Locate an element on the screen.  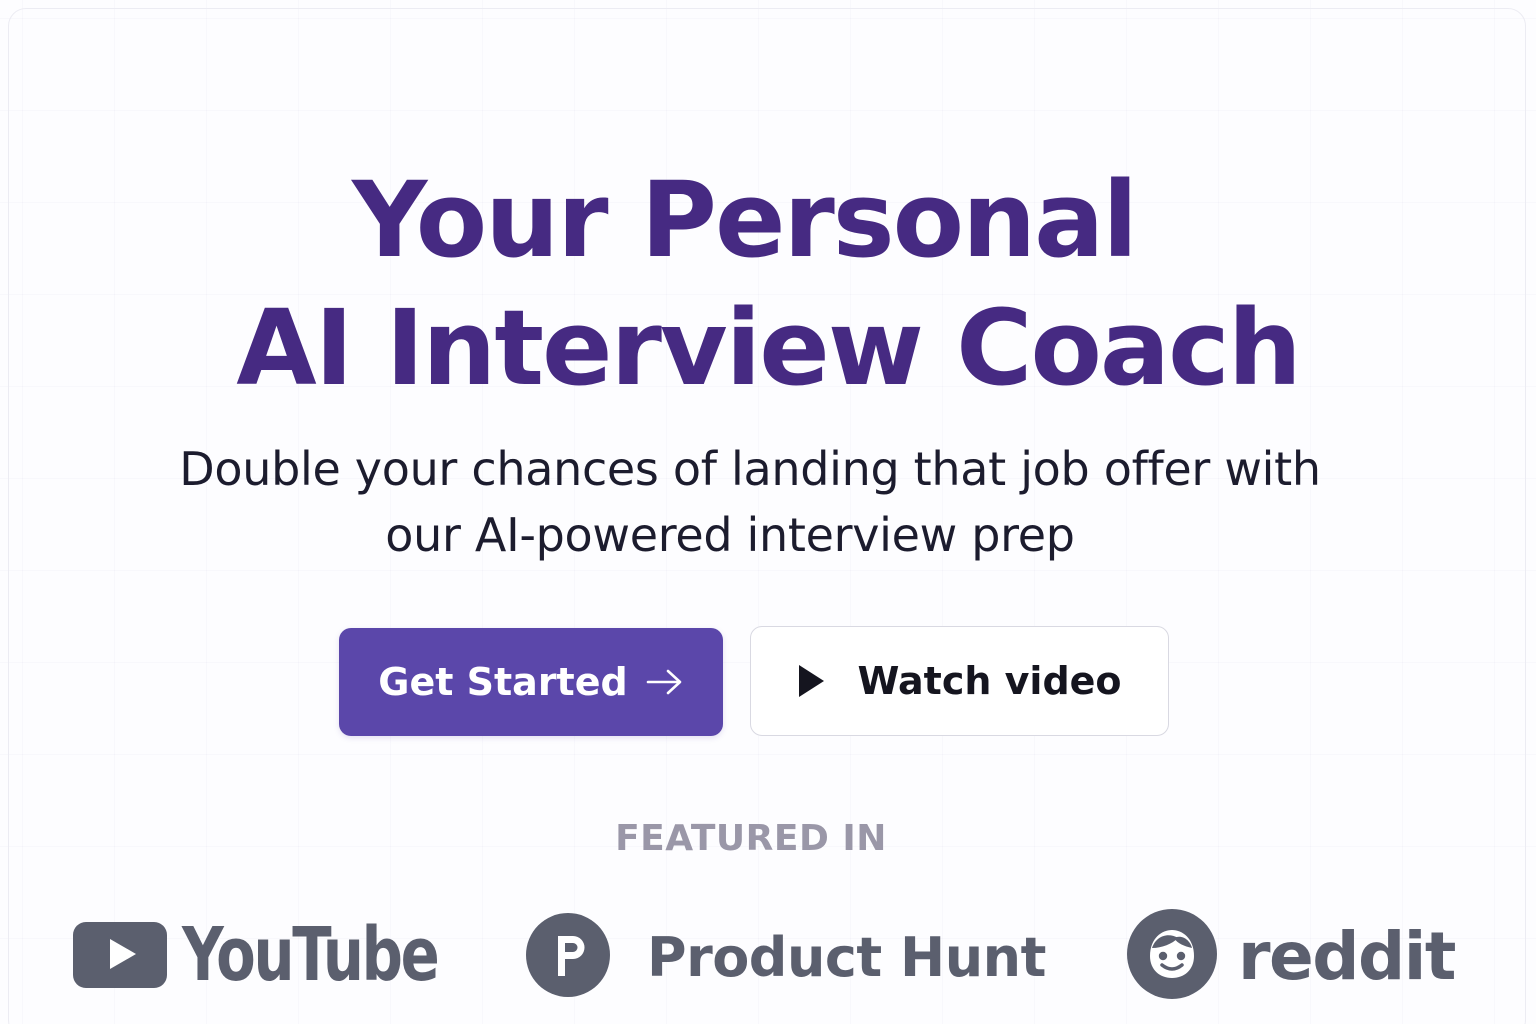
product-hunt-icon is located at coordinates (568, 957).